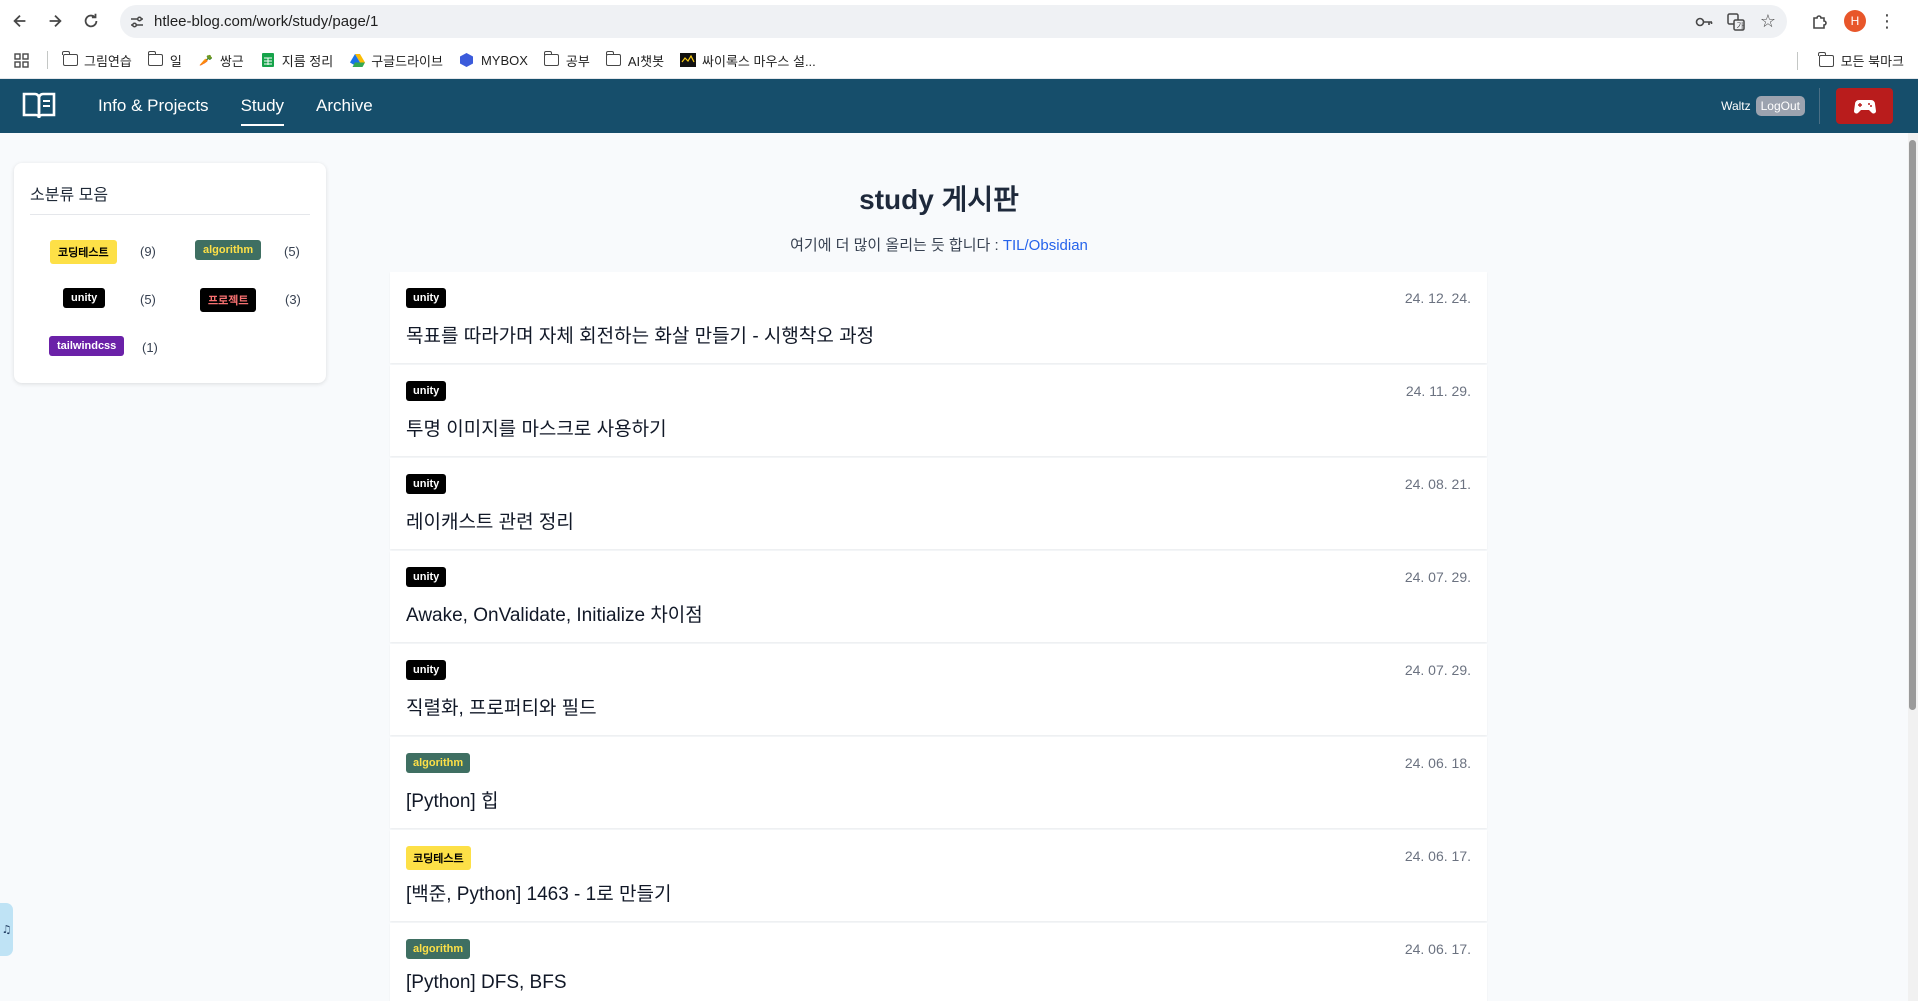 The height and width of the screenshot is (1001, 1918). What do you see at coordinates (504, 60) in the screenshot?
I see `bookmark-label: MYBOX` at bounding box center [504, 60].